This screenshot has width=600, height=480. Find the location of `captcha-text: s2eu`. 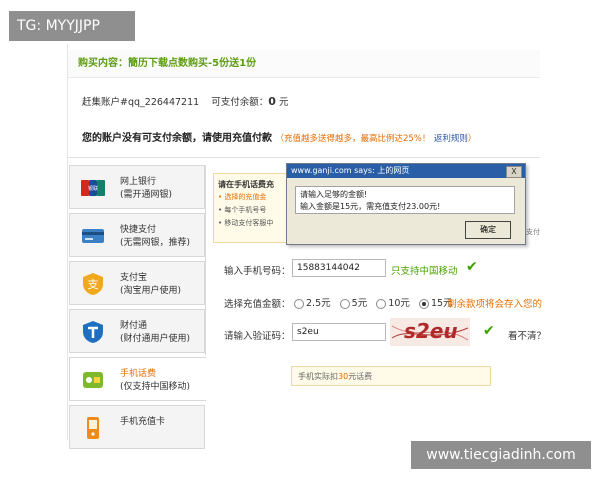

captcha-text: s2eu is located at coordinates (431, 331).